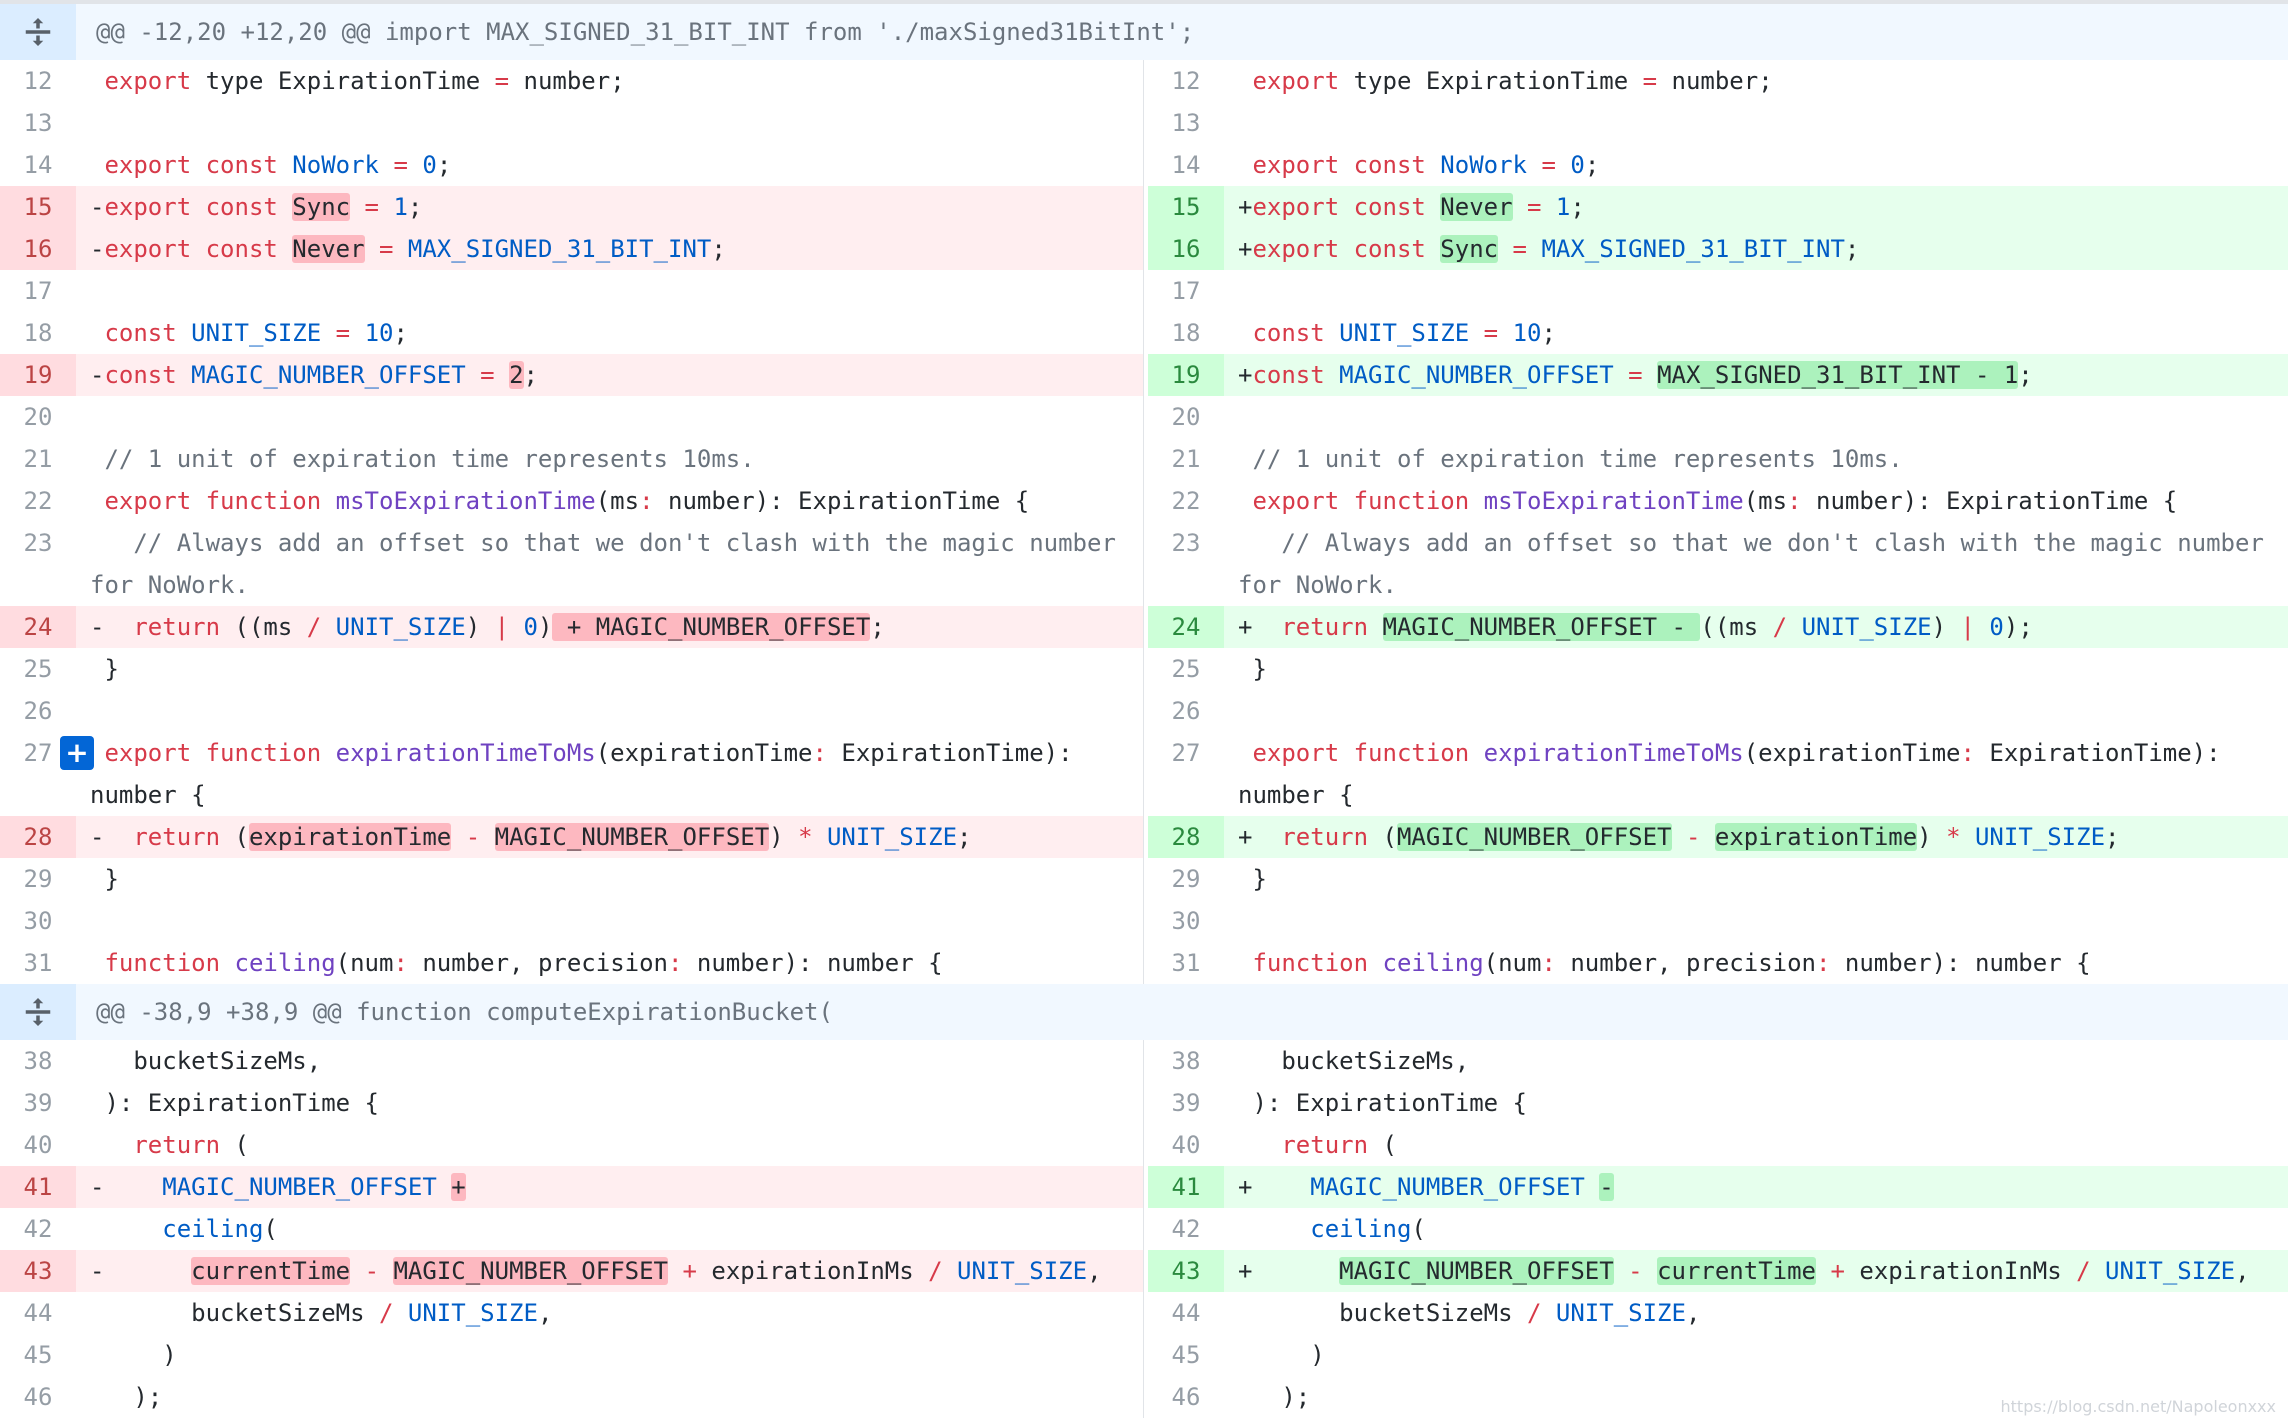 This screenshot has height=1422, width=2288. I want to click on deletion-marker: -, so click(97, 207).